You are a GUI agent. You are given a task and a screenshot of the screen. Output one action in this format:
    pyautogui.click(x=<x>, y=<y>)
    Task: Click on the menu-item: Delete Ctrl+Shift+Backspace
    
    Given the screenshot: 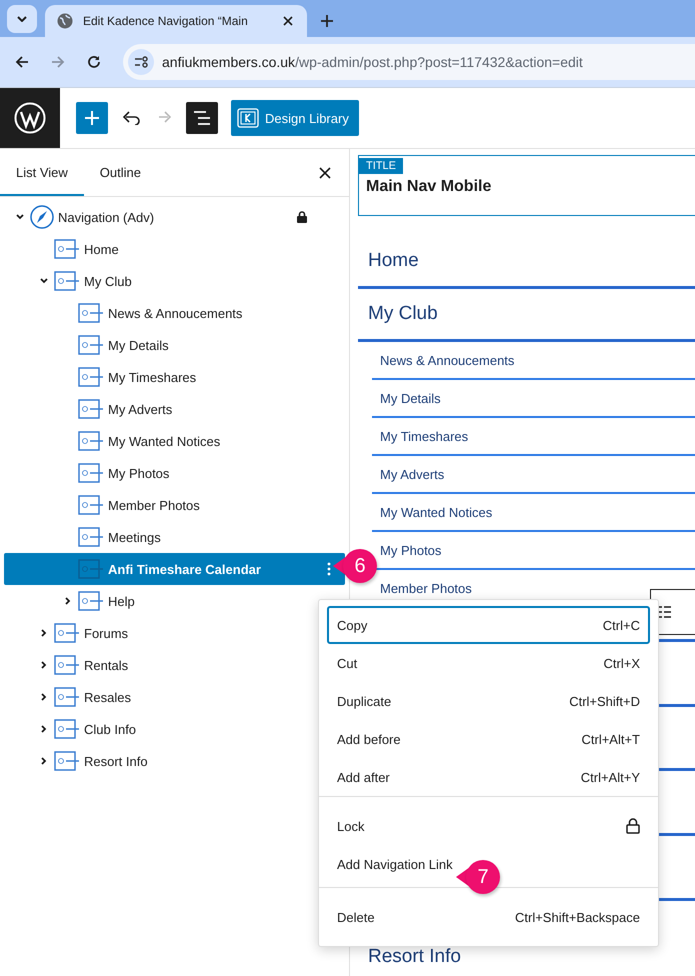 What is the action you would take?
    pyautogui.click(x=488, y=917)
    